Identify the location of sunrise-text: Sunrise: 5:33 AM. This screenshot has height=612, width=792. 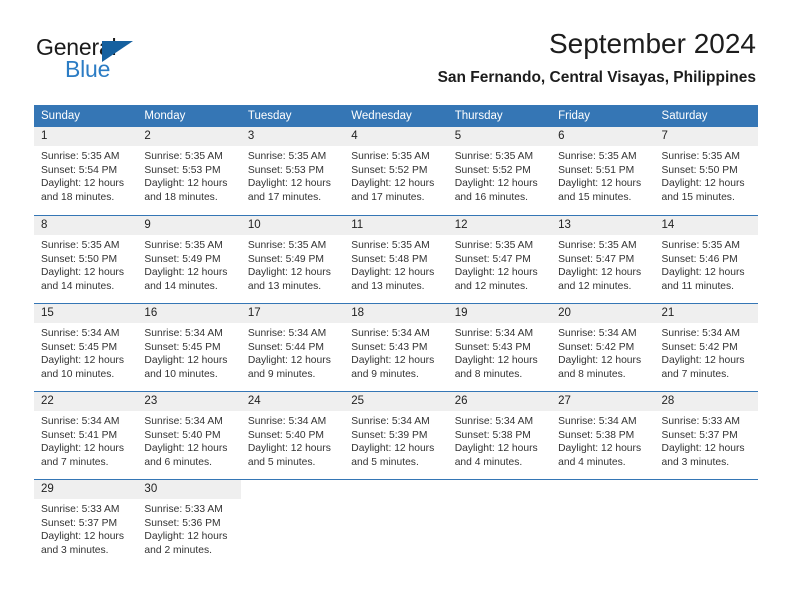
(700, 421).